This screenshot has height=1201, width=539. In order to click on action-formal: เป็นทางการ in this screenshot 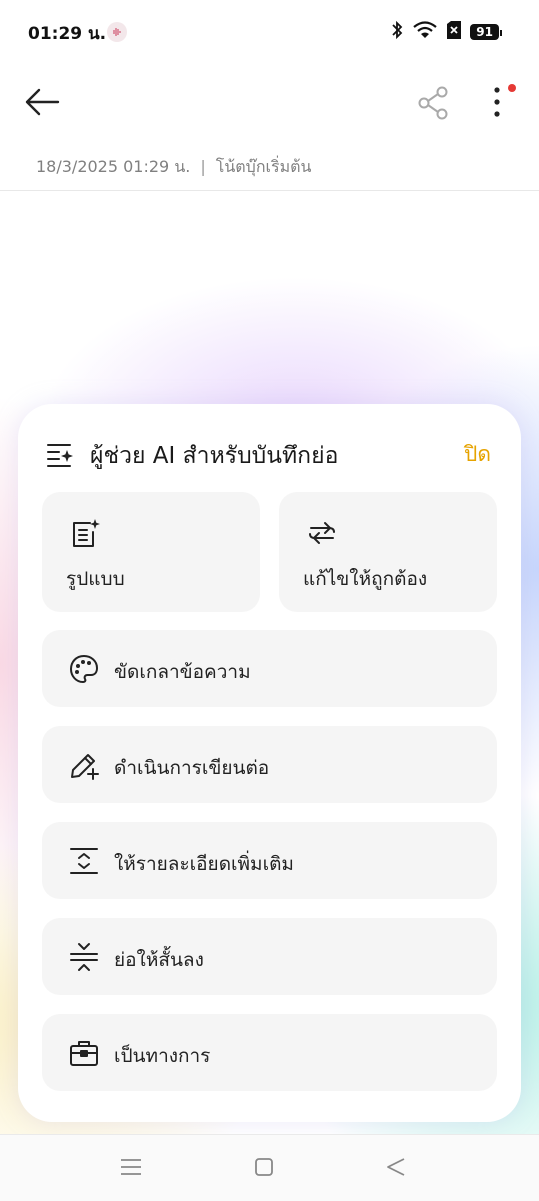, I will do `click(269, 1052)`.